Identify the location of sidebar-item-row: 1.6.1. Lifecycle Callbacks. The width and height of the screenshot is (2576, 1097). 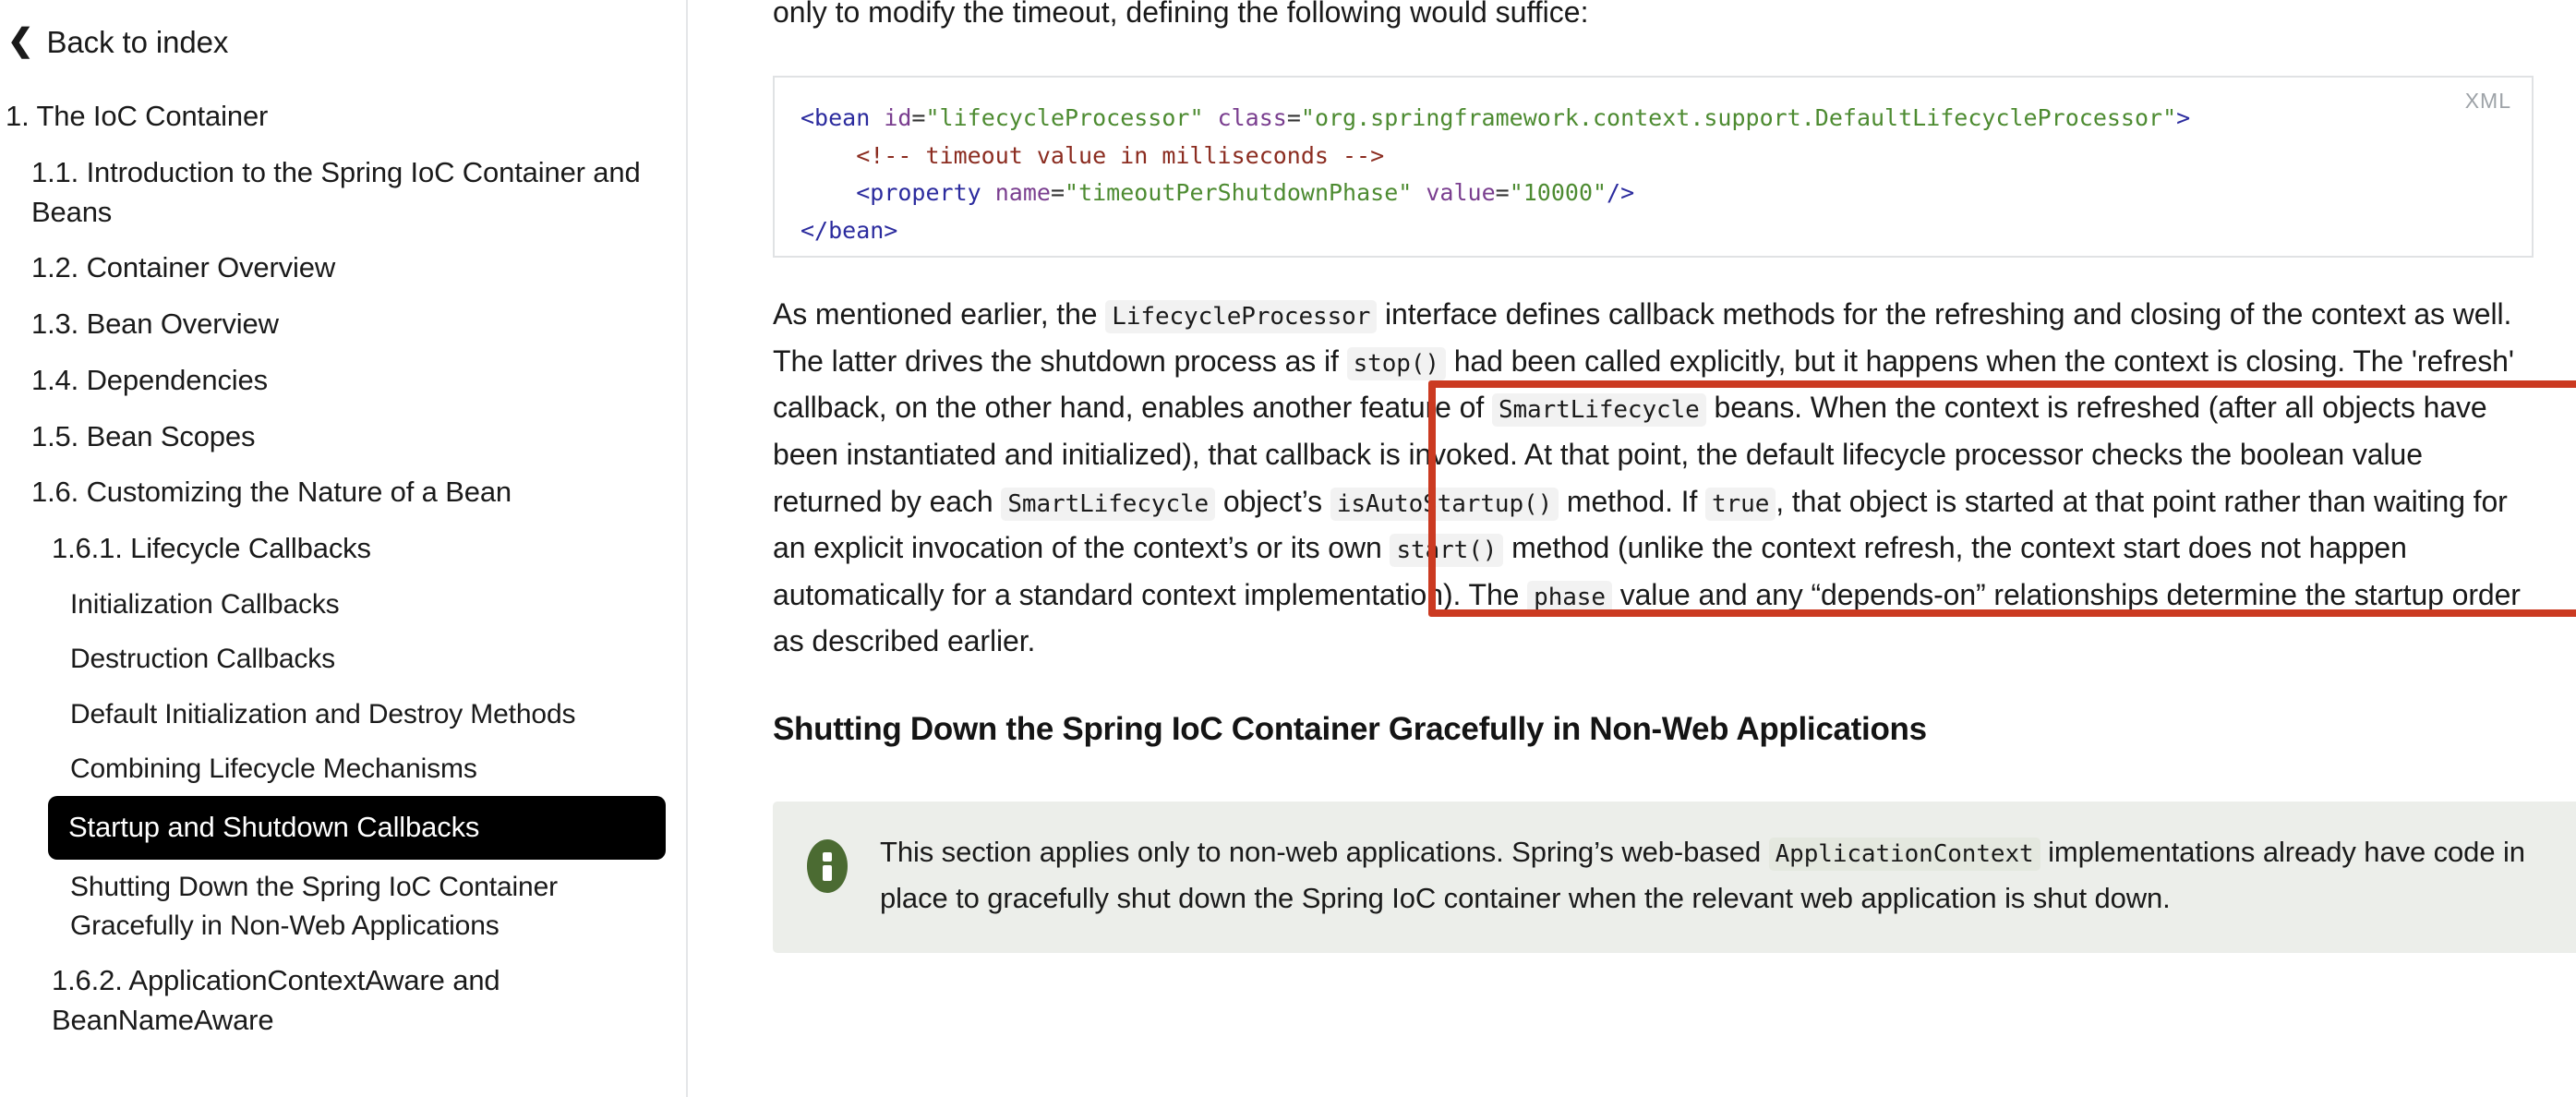
(343, 549).